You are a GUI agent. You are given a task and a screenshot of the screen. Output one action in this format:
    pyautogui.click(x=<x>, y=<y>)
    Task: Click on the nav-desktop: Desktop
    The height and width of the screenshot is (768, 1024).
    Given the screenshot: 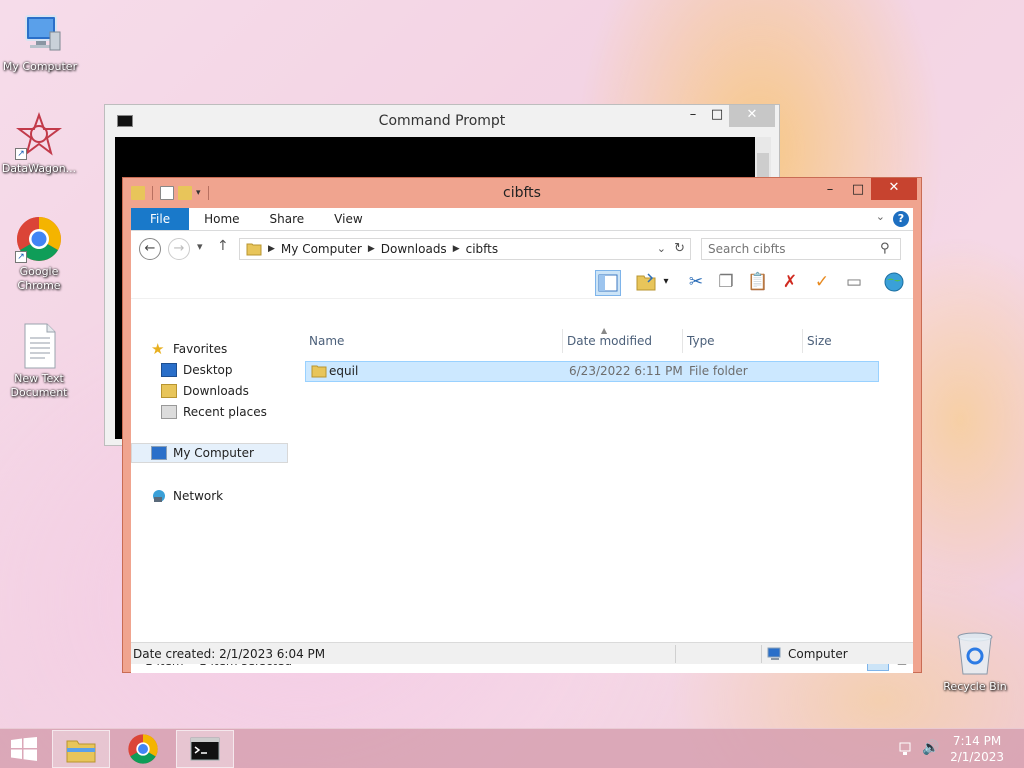 What is the action you would take?
    pyautogui.click(x=197, y=370)
    